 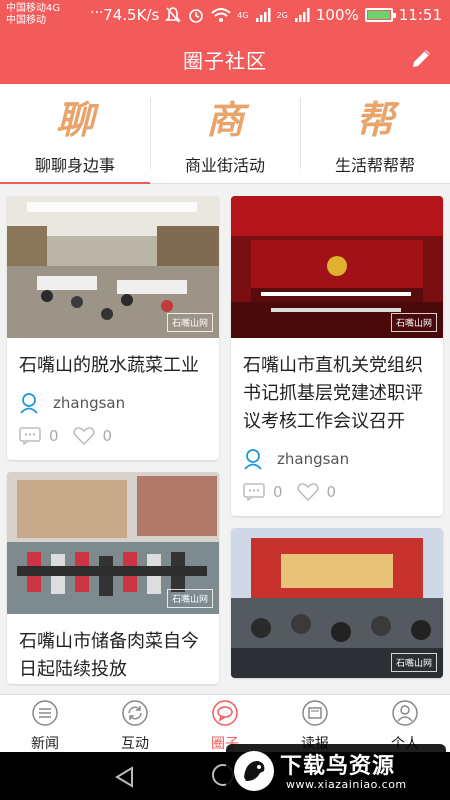 I want to click on site-watermark: 下载鸟资源 www.xiazainiao.com, so click(x=336, y=771).